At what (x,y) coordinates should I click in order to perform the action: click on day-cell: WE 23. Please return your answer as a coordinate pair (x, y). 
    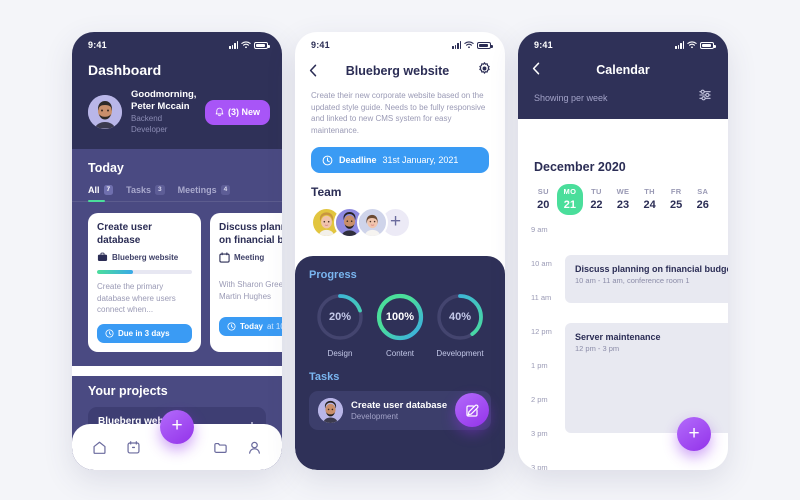
    Looking at the image, I should click on (623, 199).